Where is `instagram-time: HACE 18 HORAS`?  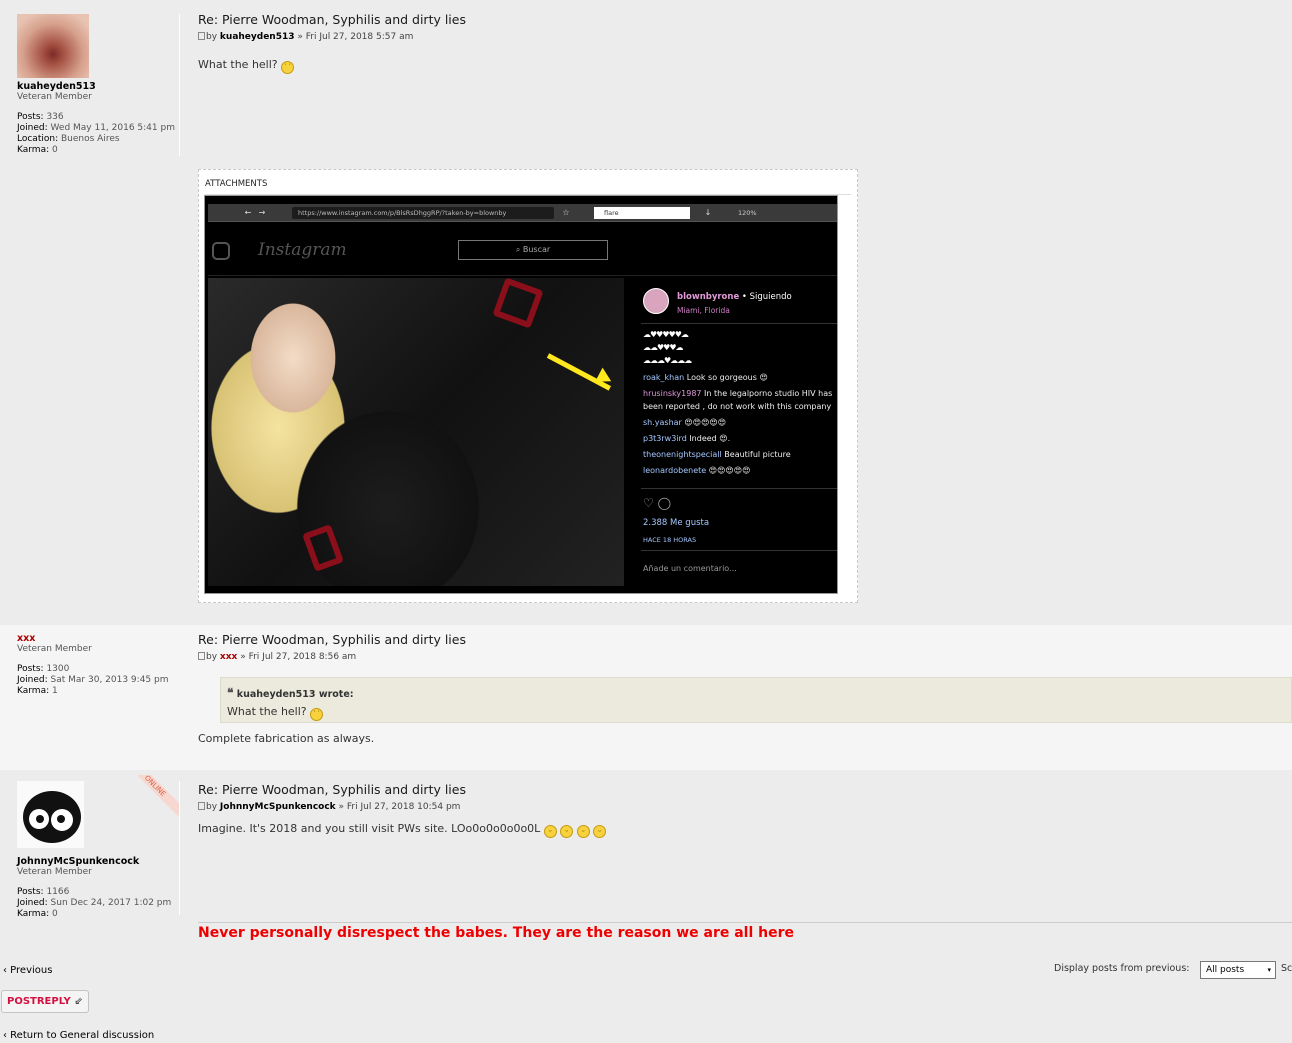 instagram-time: HACE 18 HORAS is located at coordinates (670, 540).